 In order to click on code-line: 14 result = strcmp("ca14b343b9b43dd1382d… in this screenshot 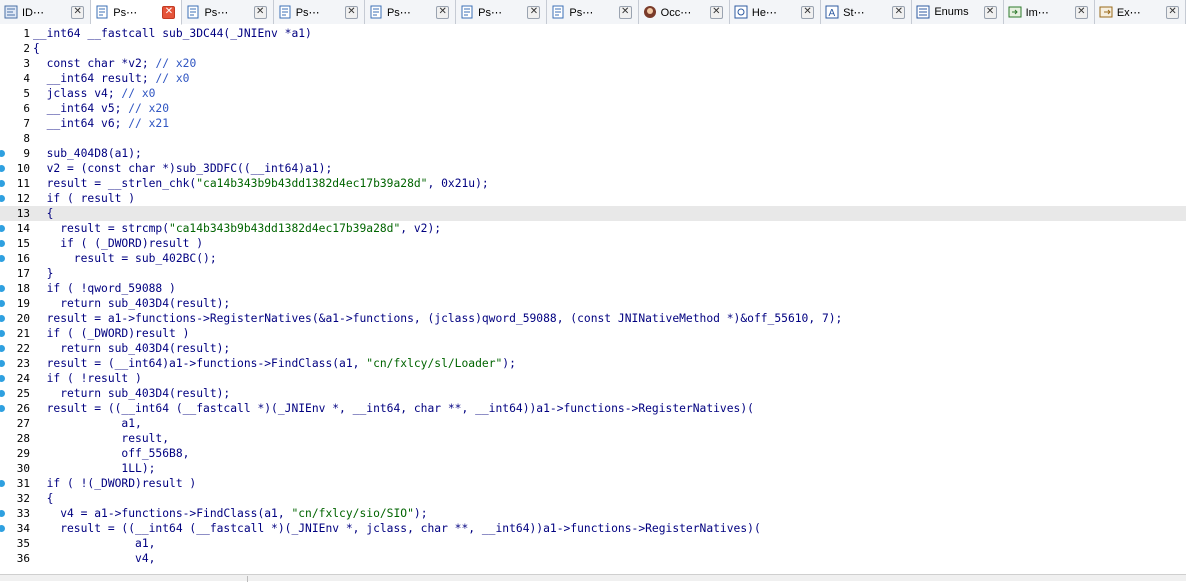, I will do `click(593, 228)`.